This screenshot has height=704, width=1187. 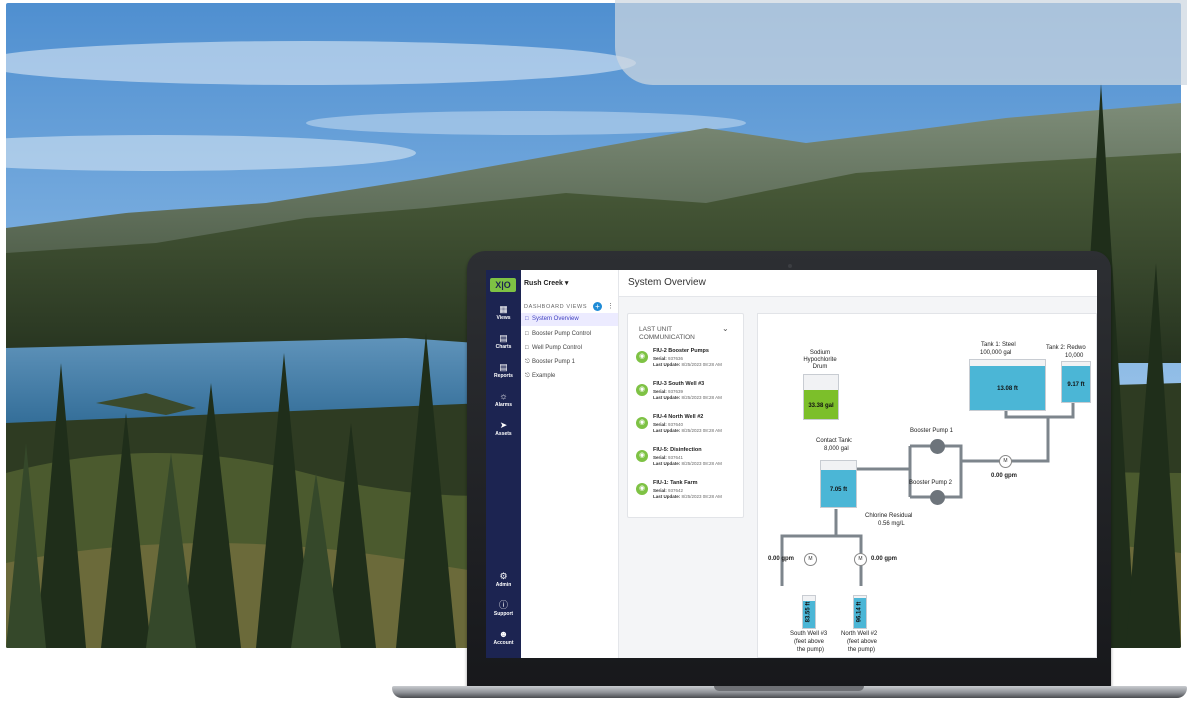 I want to click on contact-tank-label: Contact Tank:, so click(x=834, y=441).